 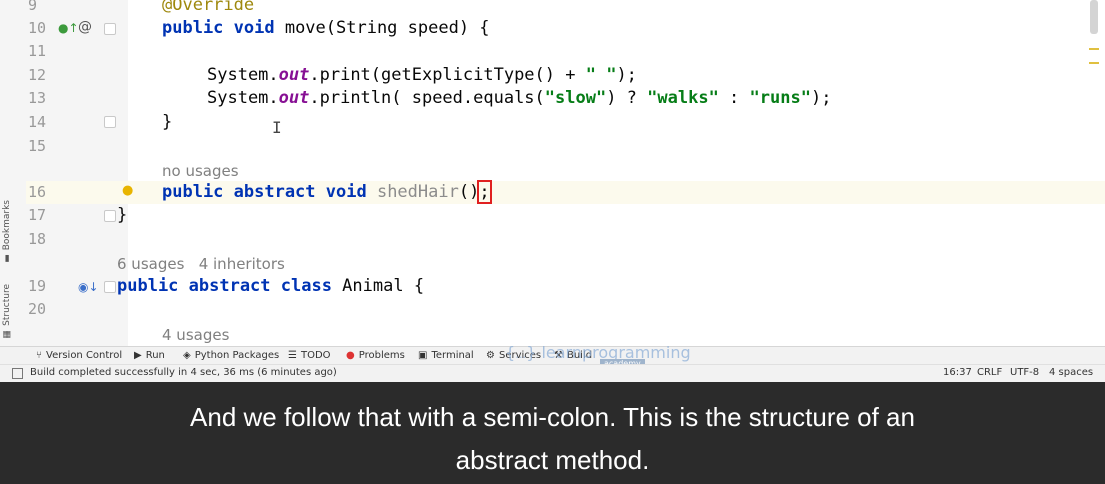 What do you see at coordinates (231, 356) in the screenshot?
I see `tool-python-packages: ◈ Python Packages` at bounding box center [231, 356].